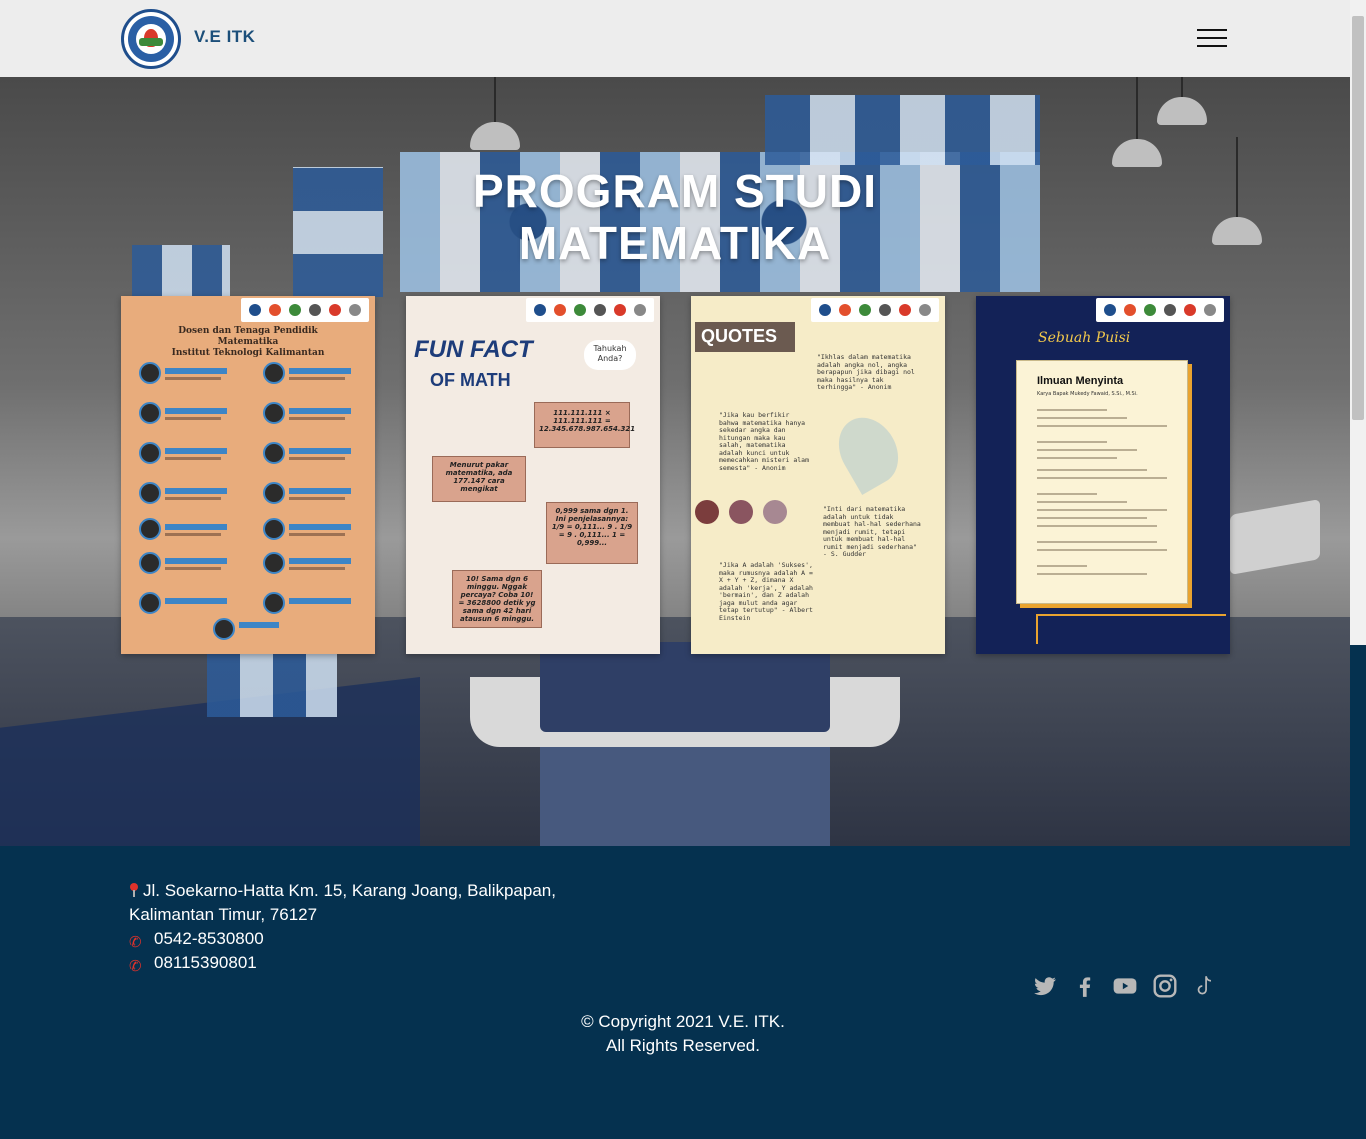  What do you see at coordinates (685, 687) in the screenshot?
I see `booth-counter` at bounding box center [685, 687].